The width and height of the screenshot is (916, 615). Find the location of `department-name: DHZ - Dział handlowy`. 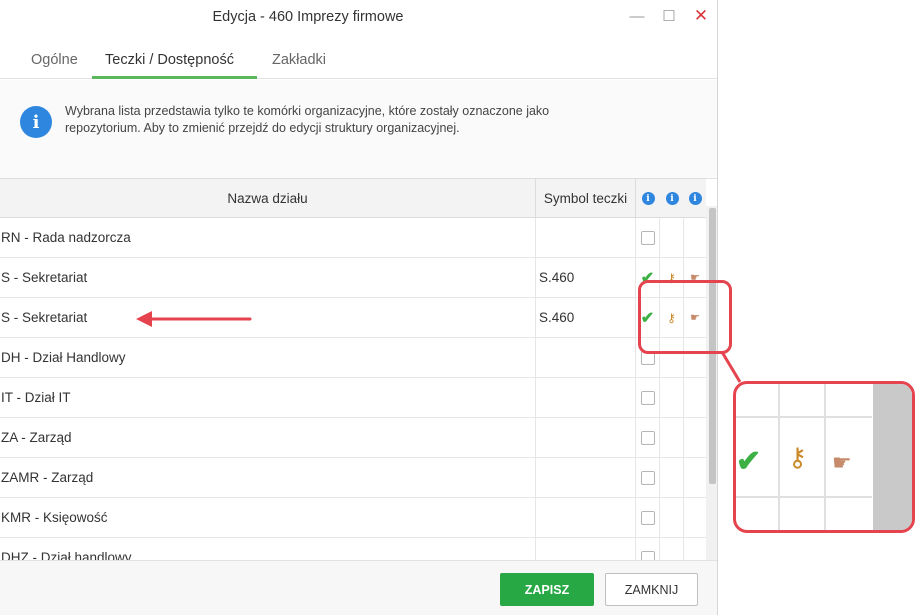

department-name: DHZ - Dział handlowy is located at coordinates (268, 549).